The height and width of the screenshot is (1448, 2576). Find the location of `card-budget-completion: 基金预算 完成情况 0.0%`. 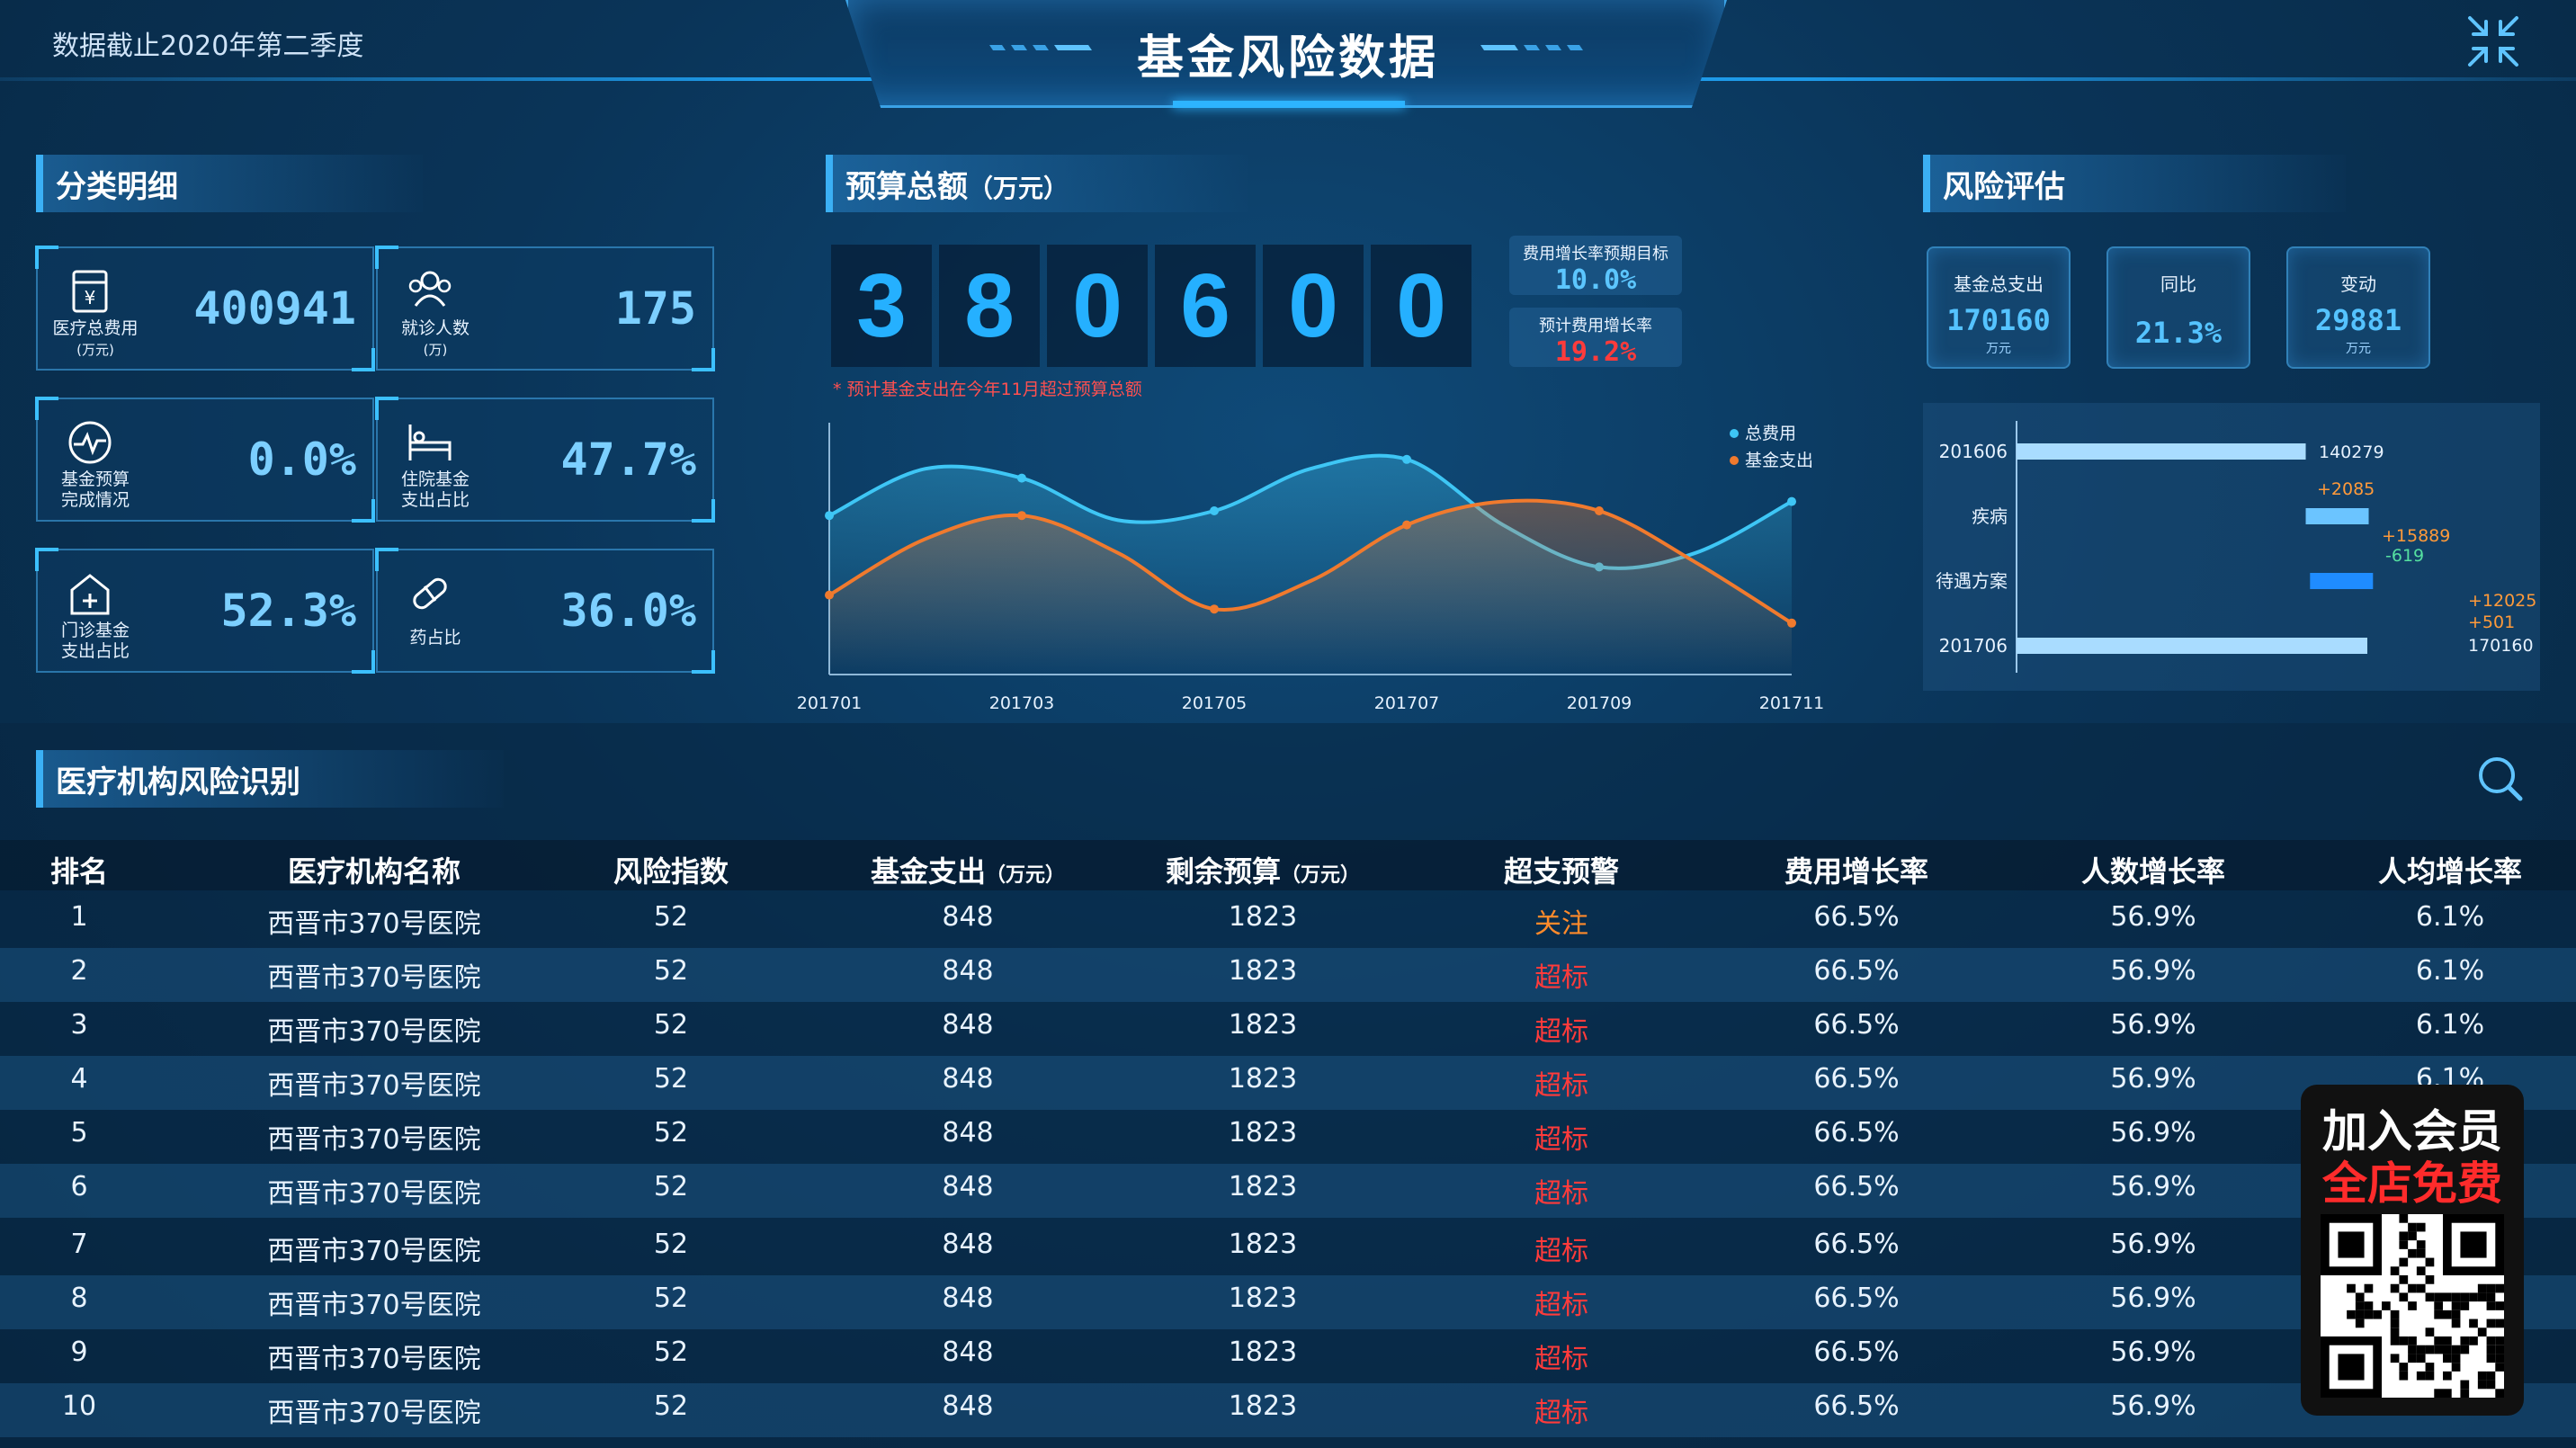

card-budget-completion: 基金预算 完成情况 0.0% is located at coordinates (205, 460).